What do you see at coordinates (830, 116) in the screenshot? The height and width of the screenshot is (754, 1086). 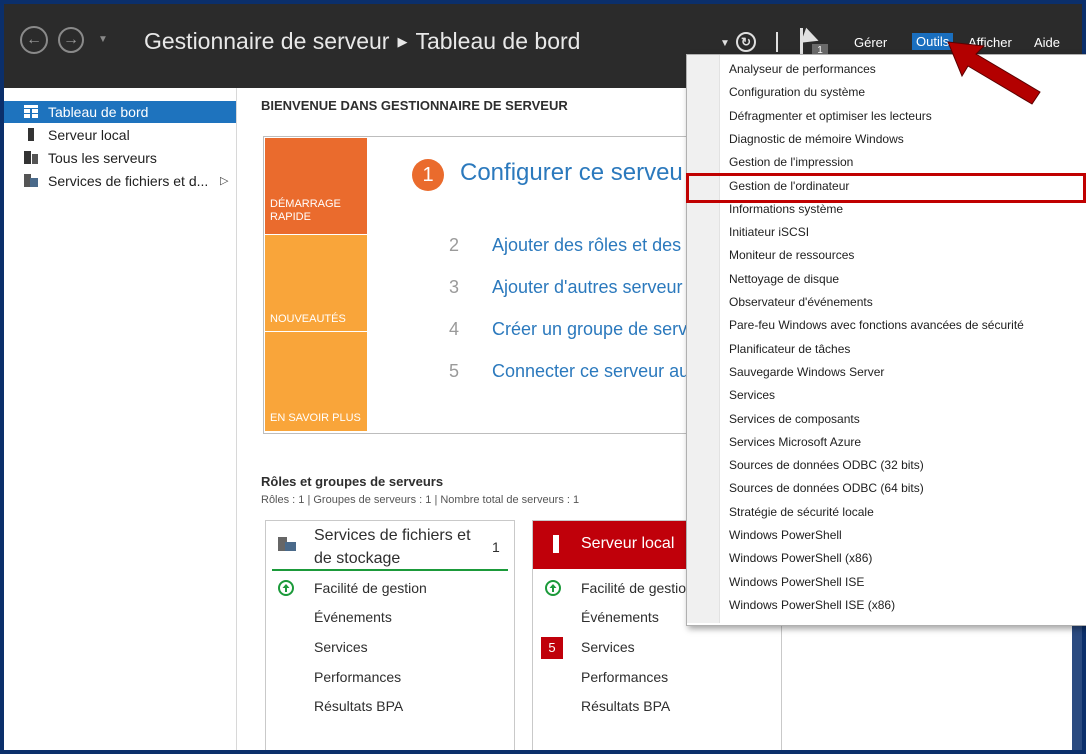 I see `tools-menu-item: Défragmenter et optimiser les lecteurs` at bounding box center [830, 116].